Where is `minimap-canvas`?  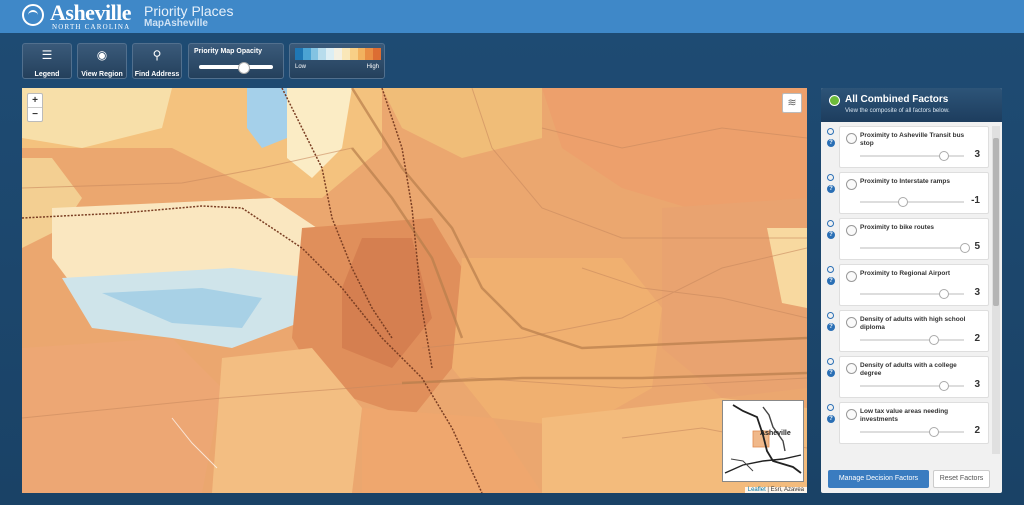 minimap-canvas is located at coordinates (763, 441).